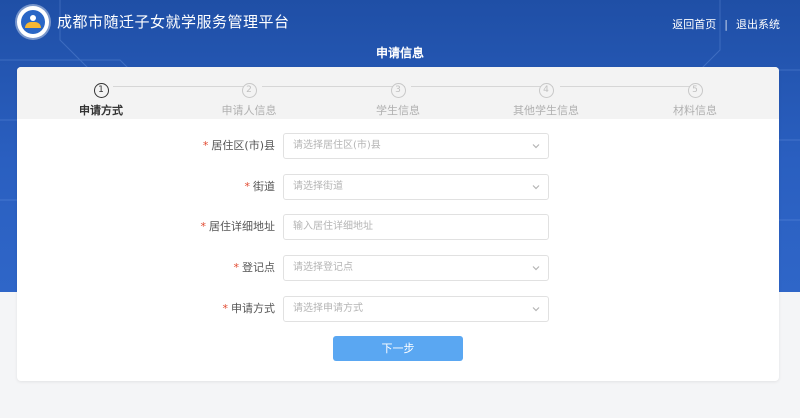  What do you see at coordinates (398, 348) in the screenshot?
I see `next-step-button: 下一步` at bounding box center [398, 348].